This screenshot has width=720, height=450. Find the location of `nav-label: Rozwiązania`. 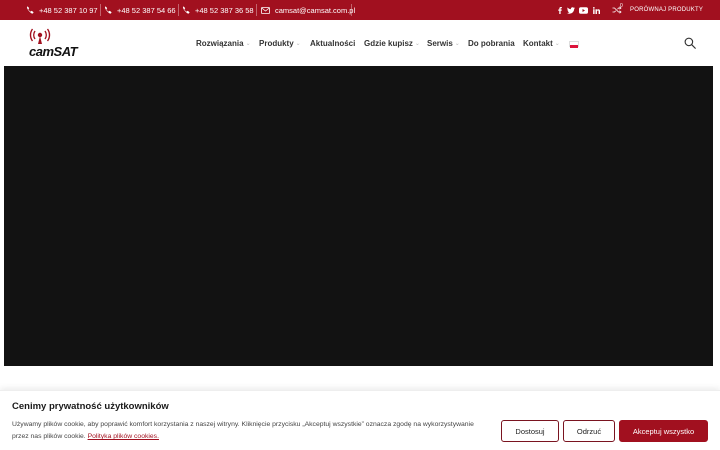

nav-label: Rozwiązania is located at coordinates (220, 43).